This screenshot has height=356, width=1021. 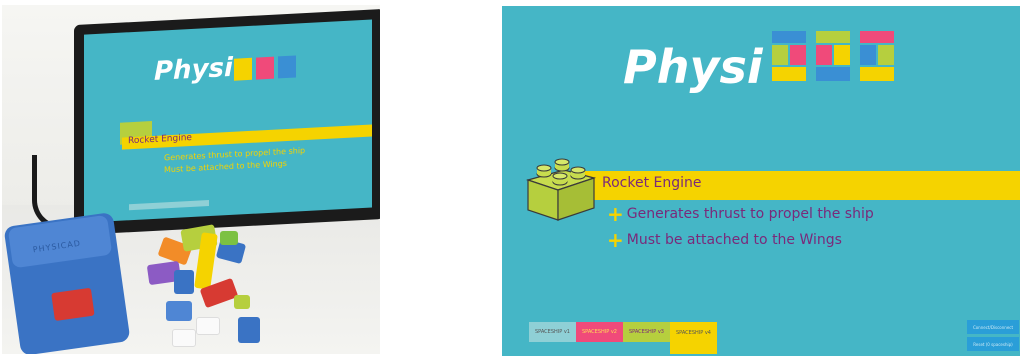 What do you see at coordinates (993, 327) in the screenshot?
I see `connect-button: Connect/Disconnect` at bounding box center [993, 327].